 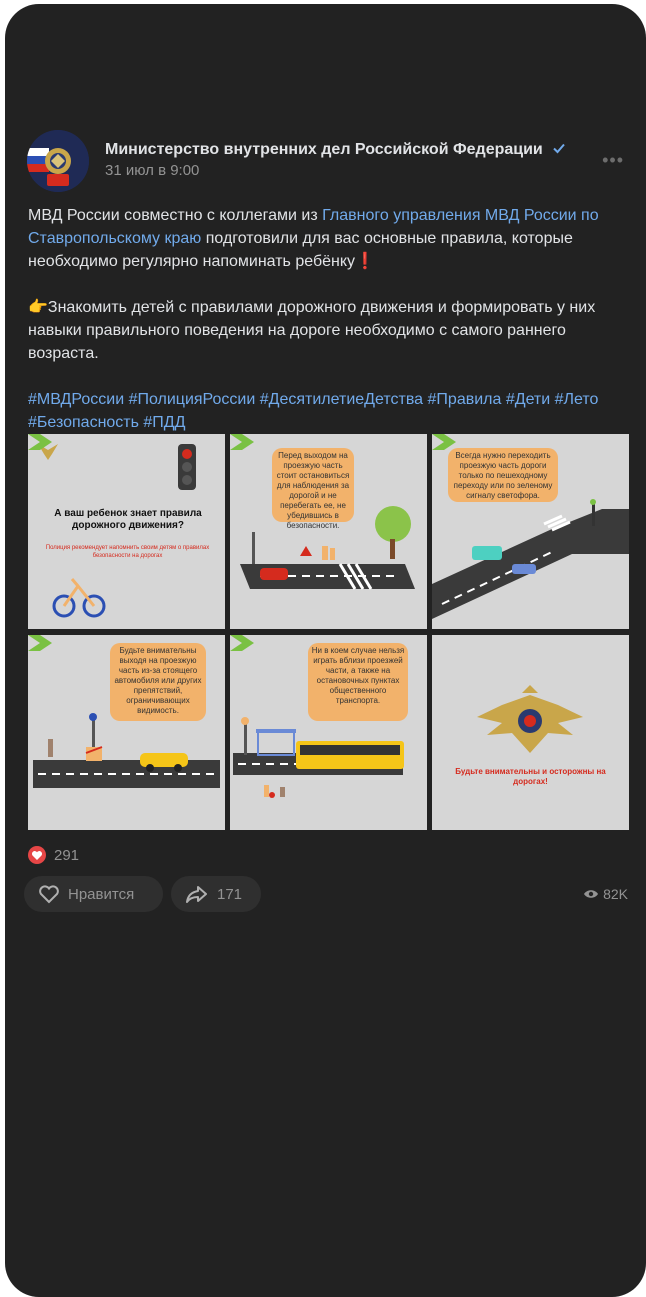 What do you see at coordinates (216, 894) in the screenshot?
I see `share-button: 171` at bounding box center [216, 894].